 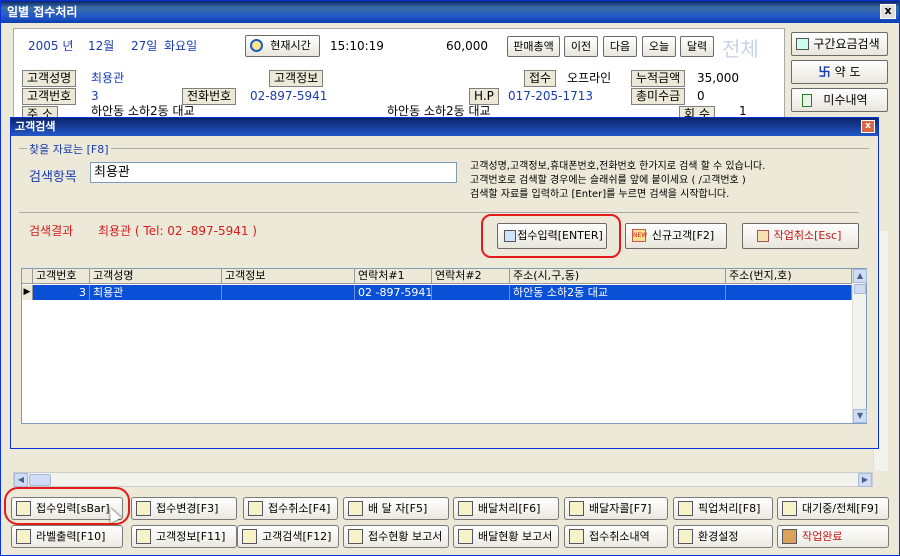 I want to click on deliverer-call-label: 배달자콜[F7], so click(x=620, y=508).